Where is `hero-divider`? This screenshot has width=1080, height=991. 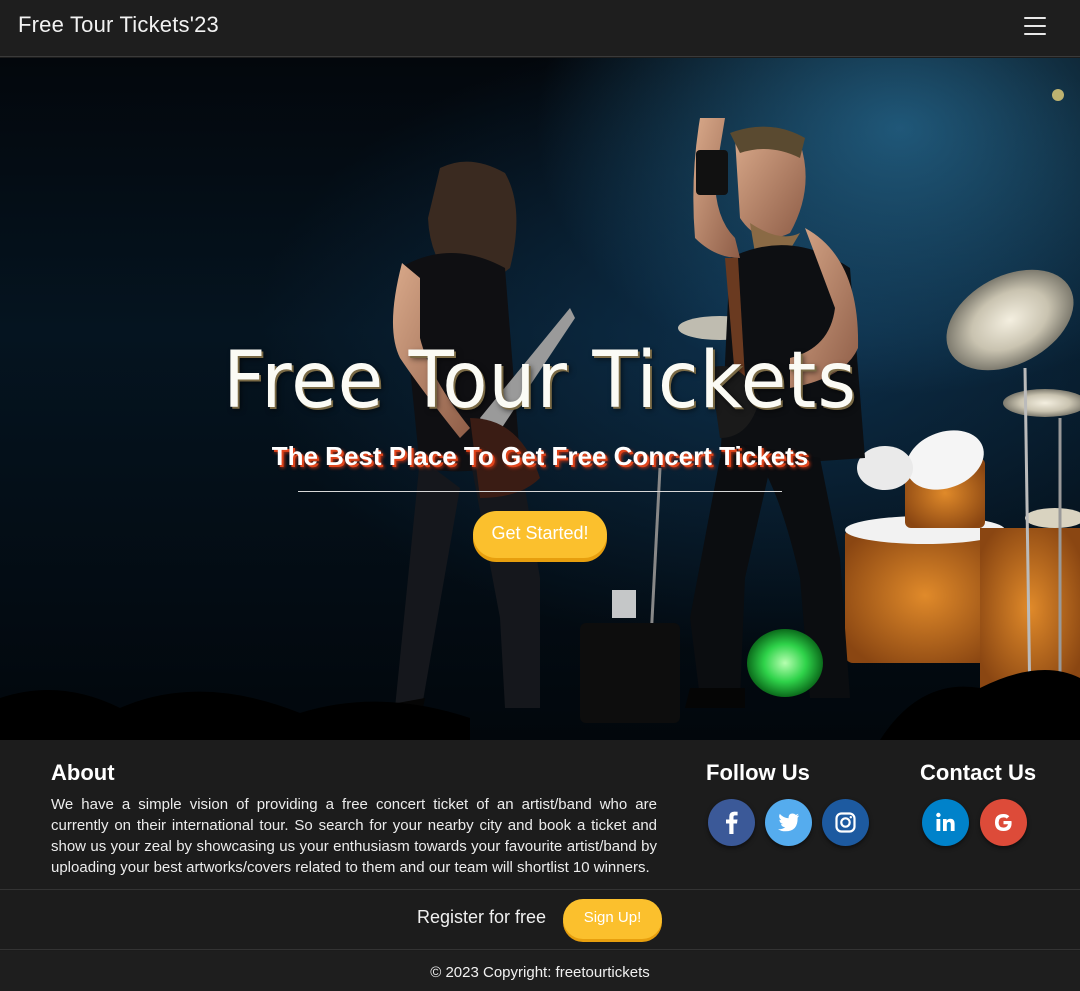
hero-divider is located at coordinates (540, 491).